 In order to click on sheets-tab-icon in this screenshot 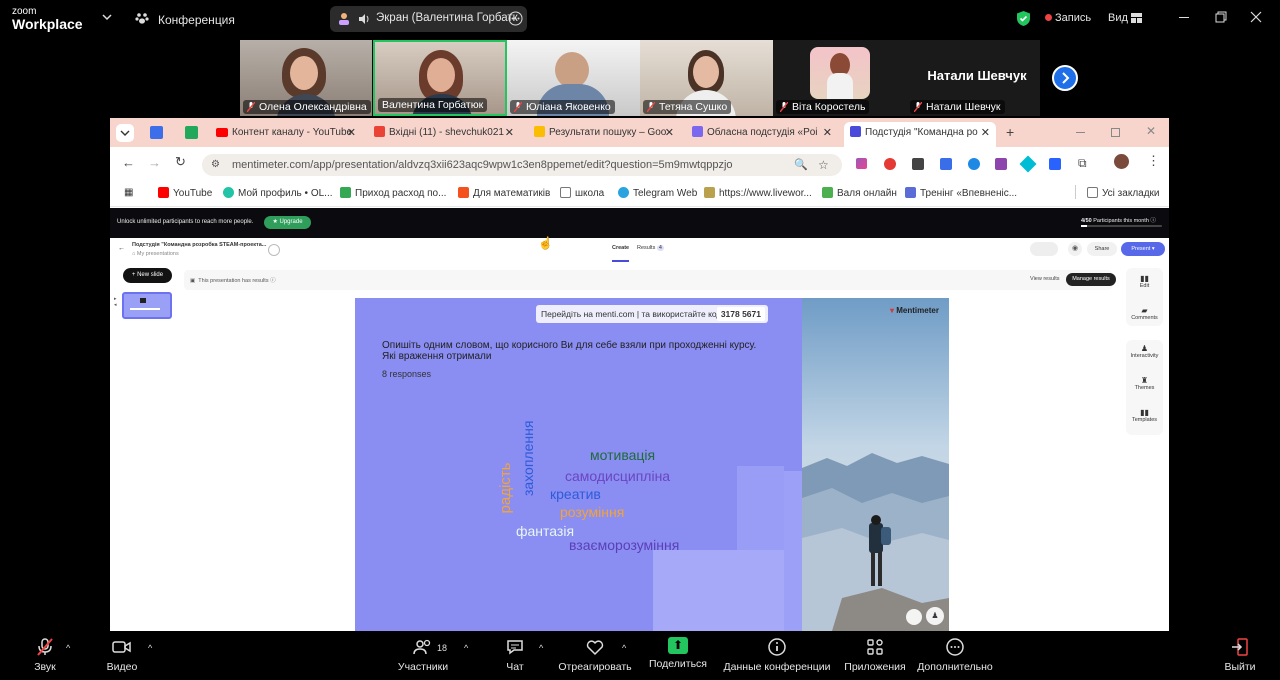, I will do `click(191, 132)`.